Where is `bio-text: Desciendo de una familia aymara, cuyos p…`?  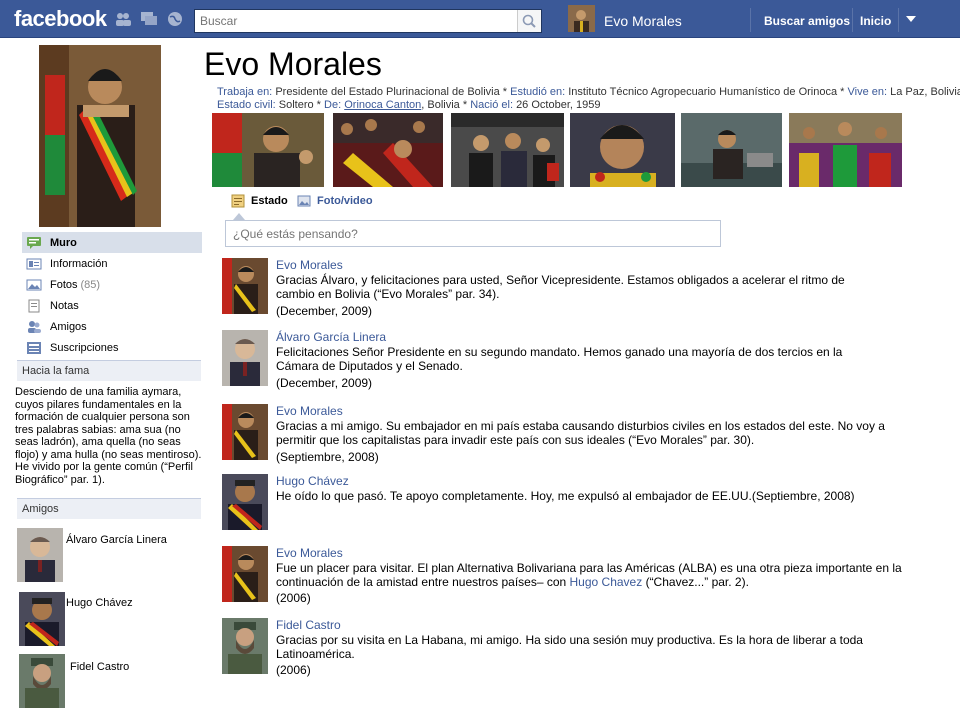 bio-text: Desciendo de una familia aymara, cuyos p… is located at coordinates (108, 436).